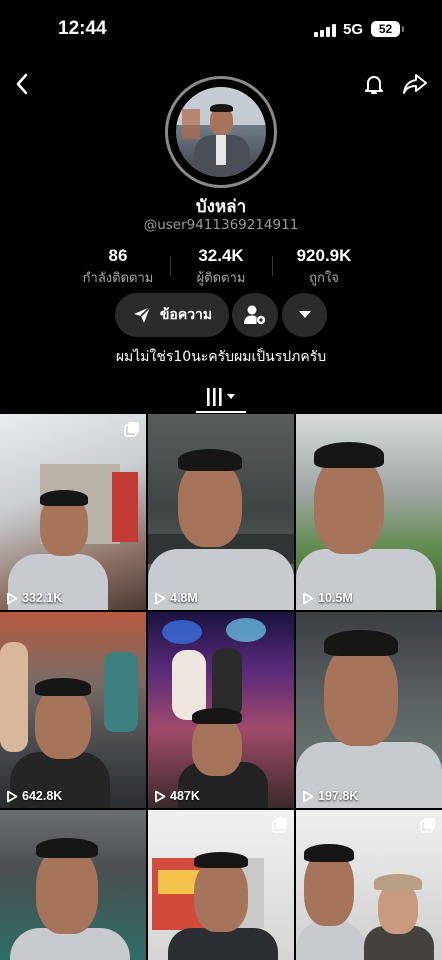  I want to click on avatar-ring, so click(221, 132).